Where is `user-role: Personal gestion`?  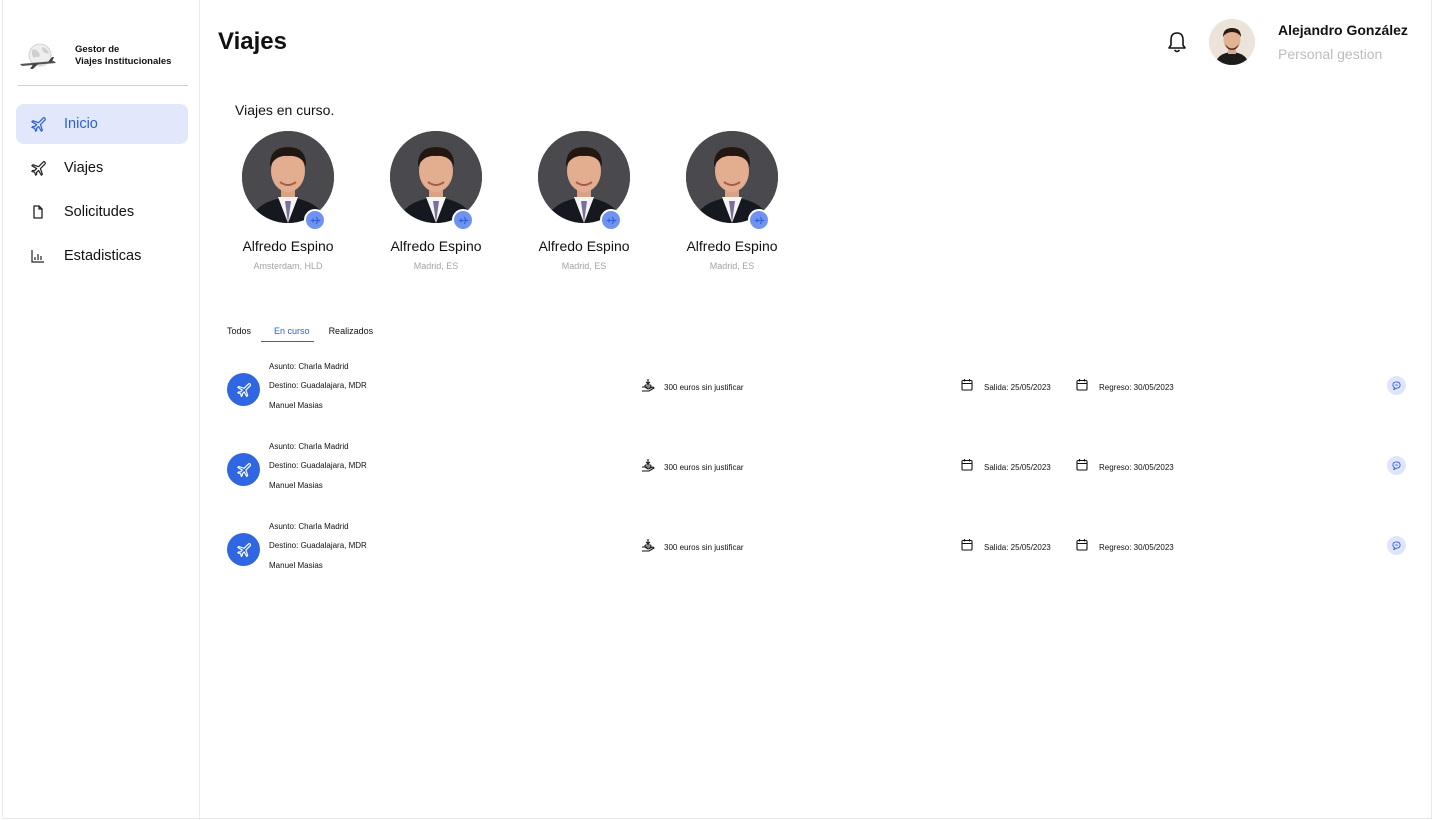 user-role: Personal gestion is located at coordinates (1330, 54).